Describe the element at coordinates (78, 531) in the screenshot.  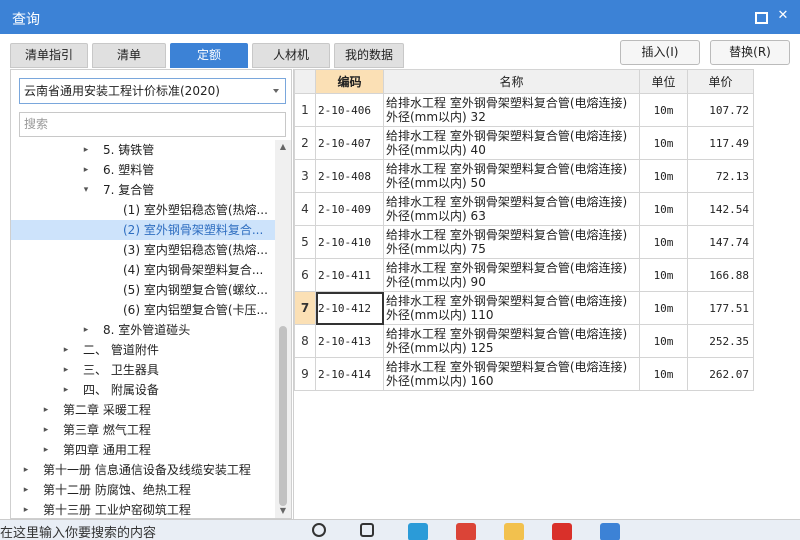
I see `taskbar-search: 在这里输入你要搜索的内容` at that location.